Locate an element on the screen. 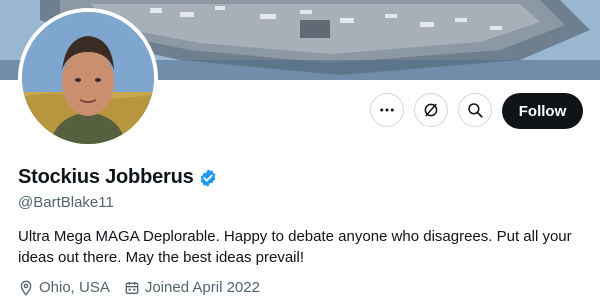  location-text: Ohio, USA is located at coordinates (74, 287).